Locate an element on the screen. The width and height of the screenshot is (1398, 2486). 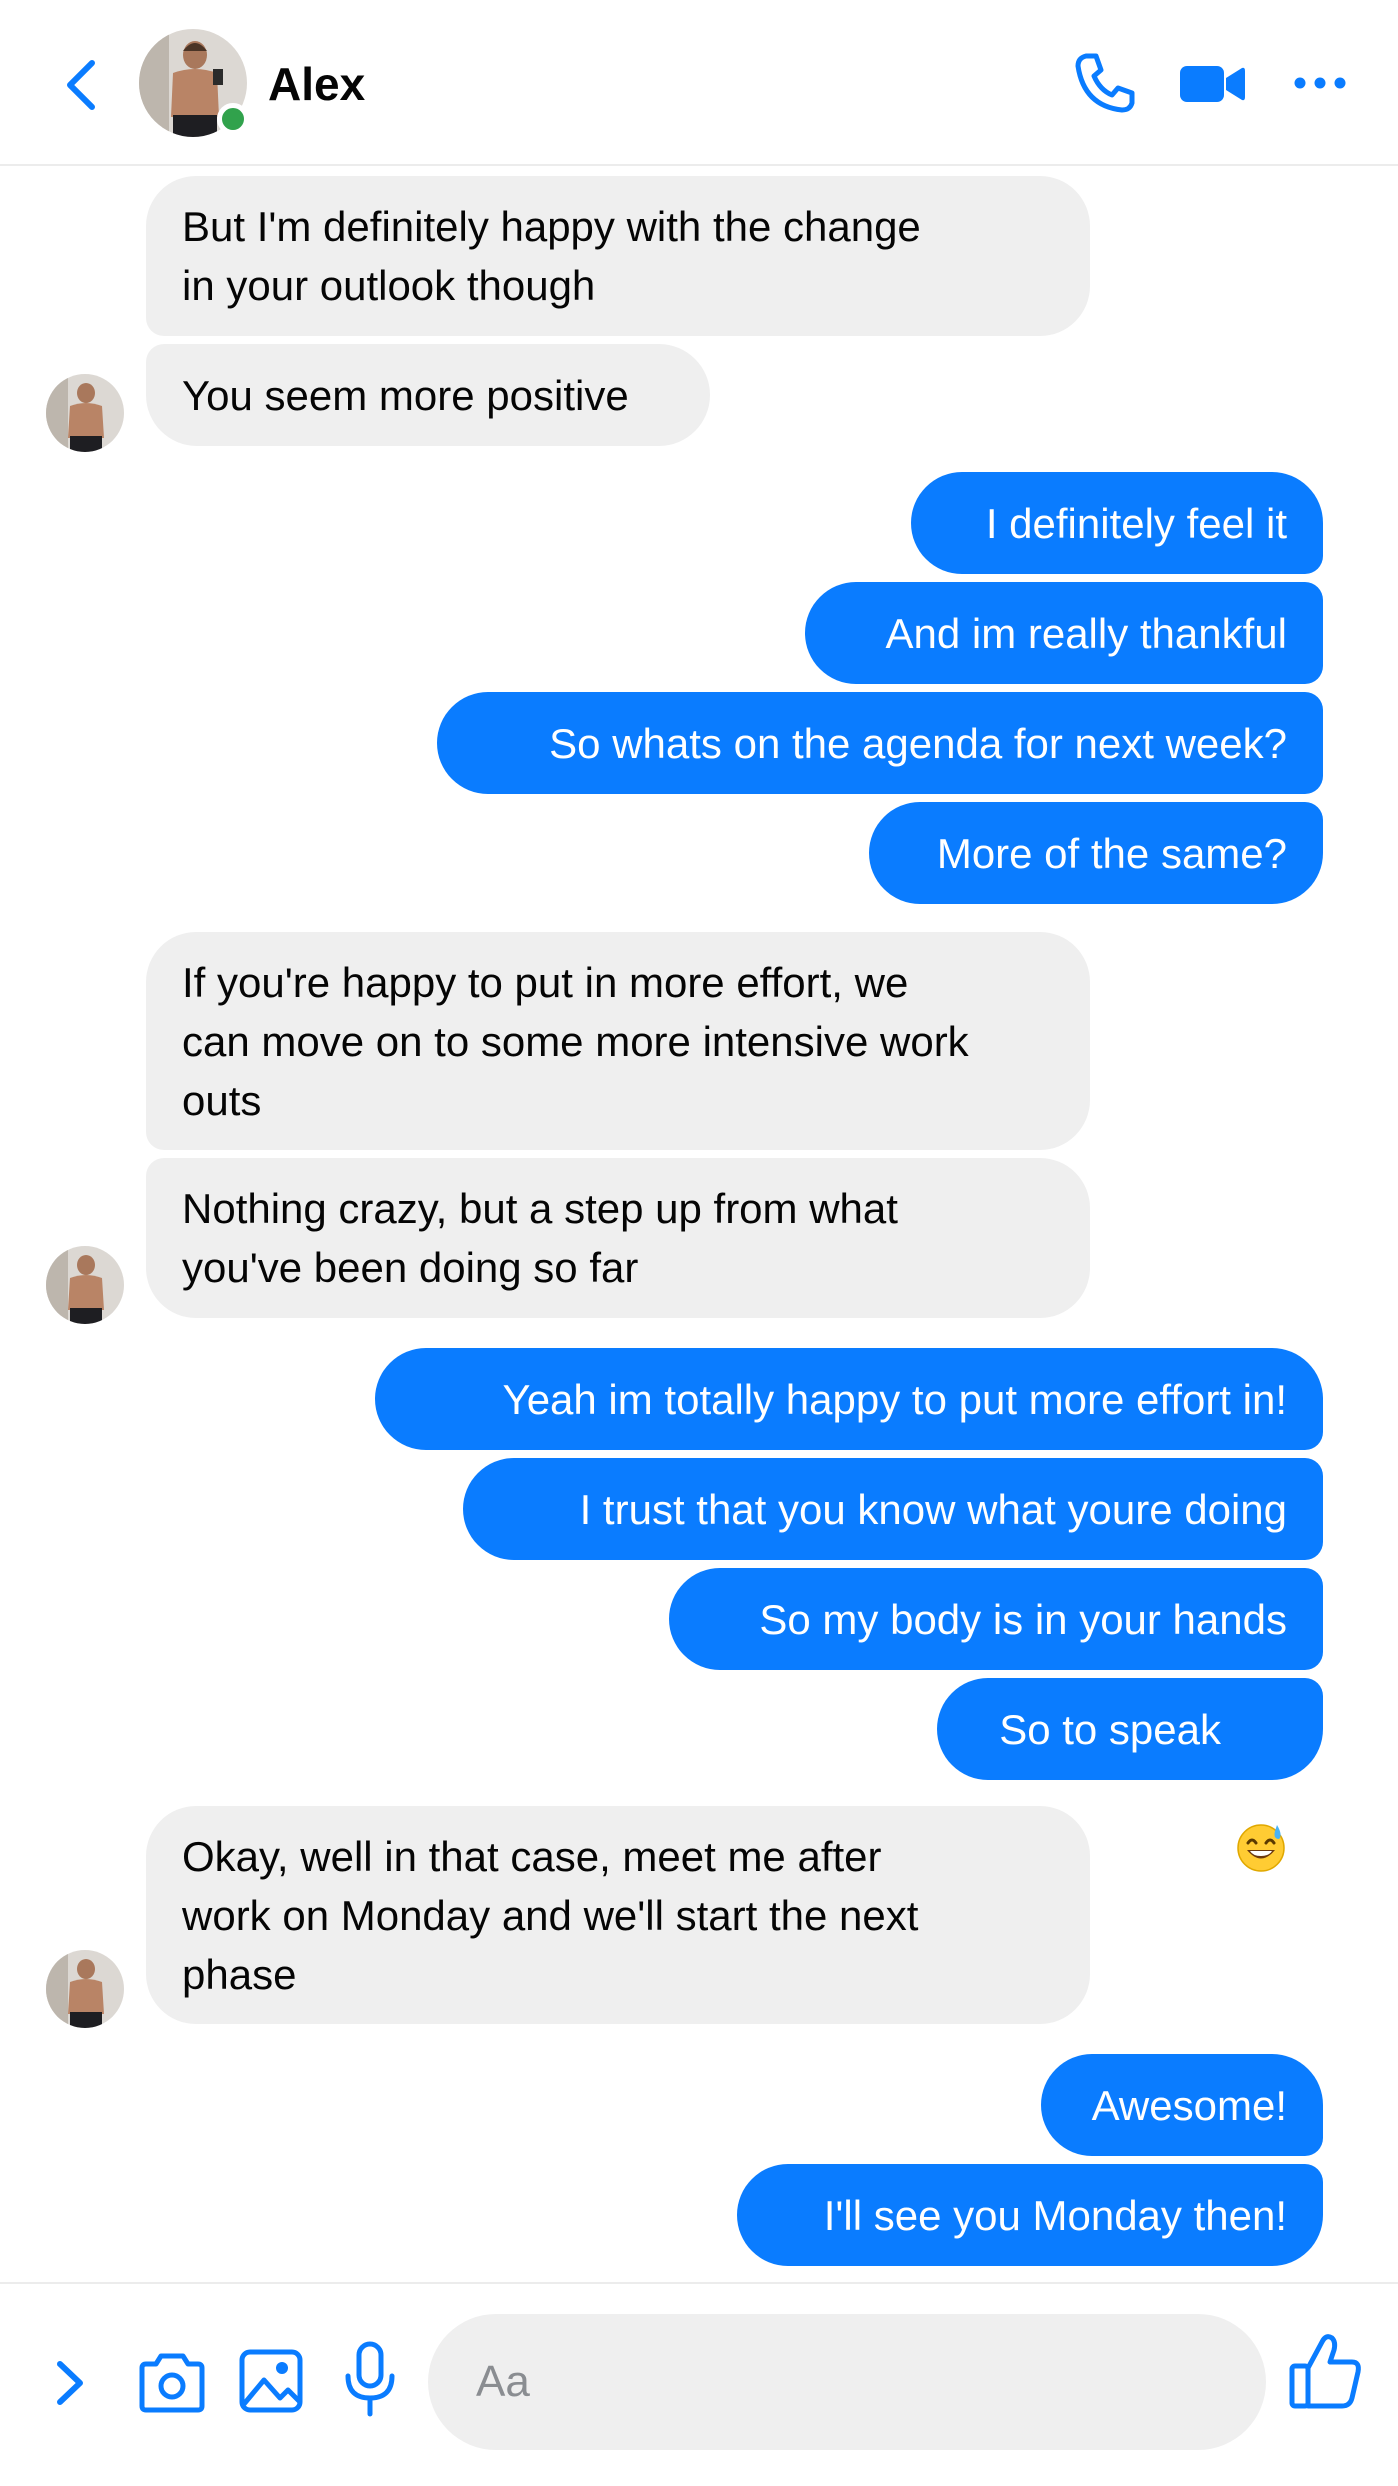
chevron-right-icon is located at coordinates (71, 2383).